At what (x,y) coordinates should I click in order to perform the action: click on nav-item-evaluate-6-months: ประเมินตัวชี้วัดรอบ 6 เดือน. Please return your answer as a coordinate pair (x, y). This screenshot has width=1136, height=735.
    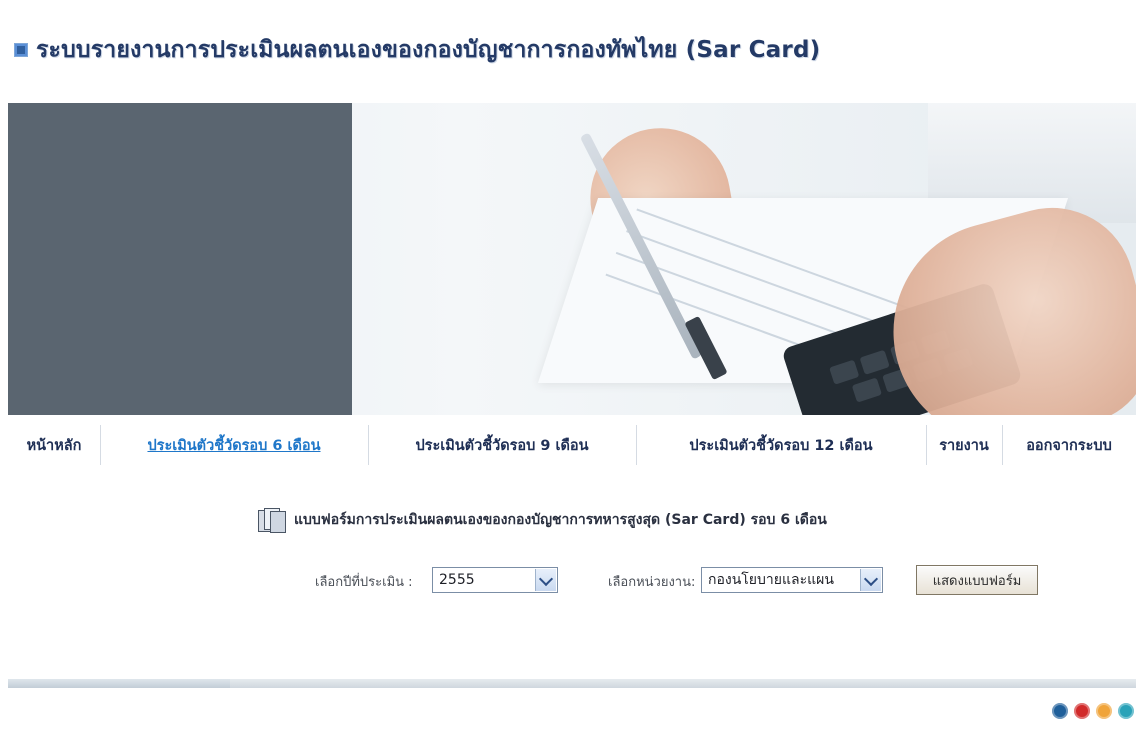
    Looking at the image, I should click on (234, 445).